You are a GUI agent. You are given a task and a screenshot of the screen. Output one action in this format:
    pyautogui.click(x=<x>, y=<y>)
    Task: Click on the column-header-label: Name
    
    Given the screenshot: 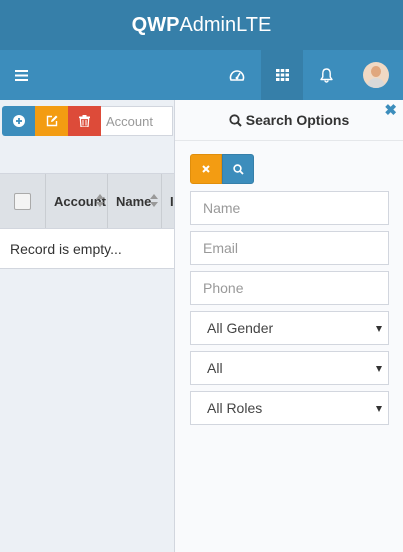 What is the action you would take?
    pyautogui.click(x=134, y=201)
    